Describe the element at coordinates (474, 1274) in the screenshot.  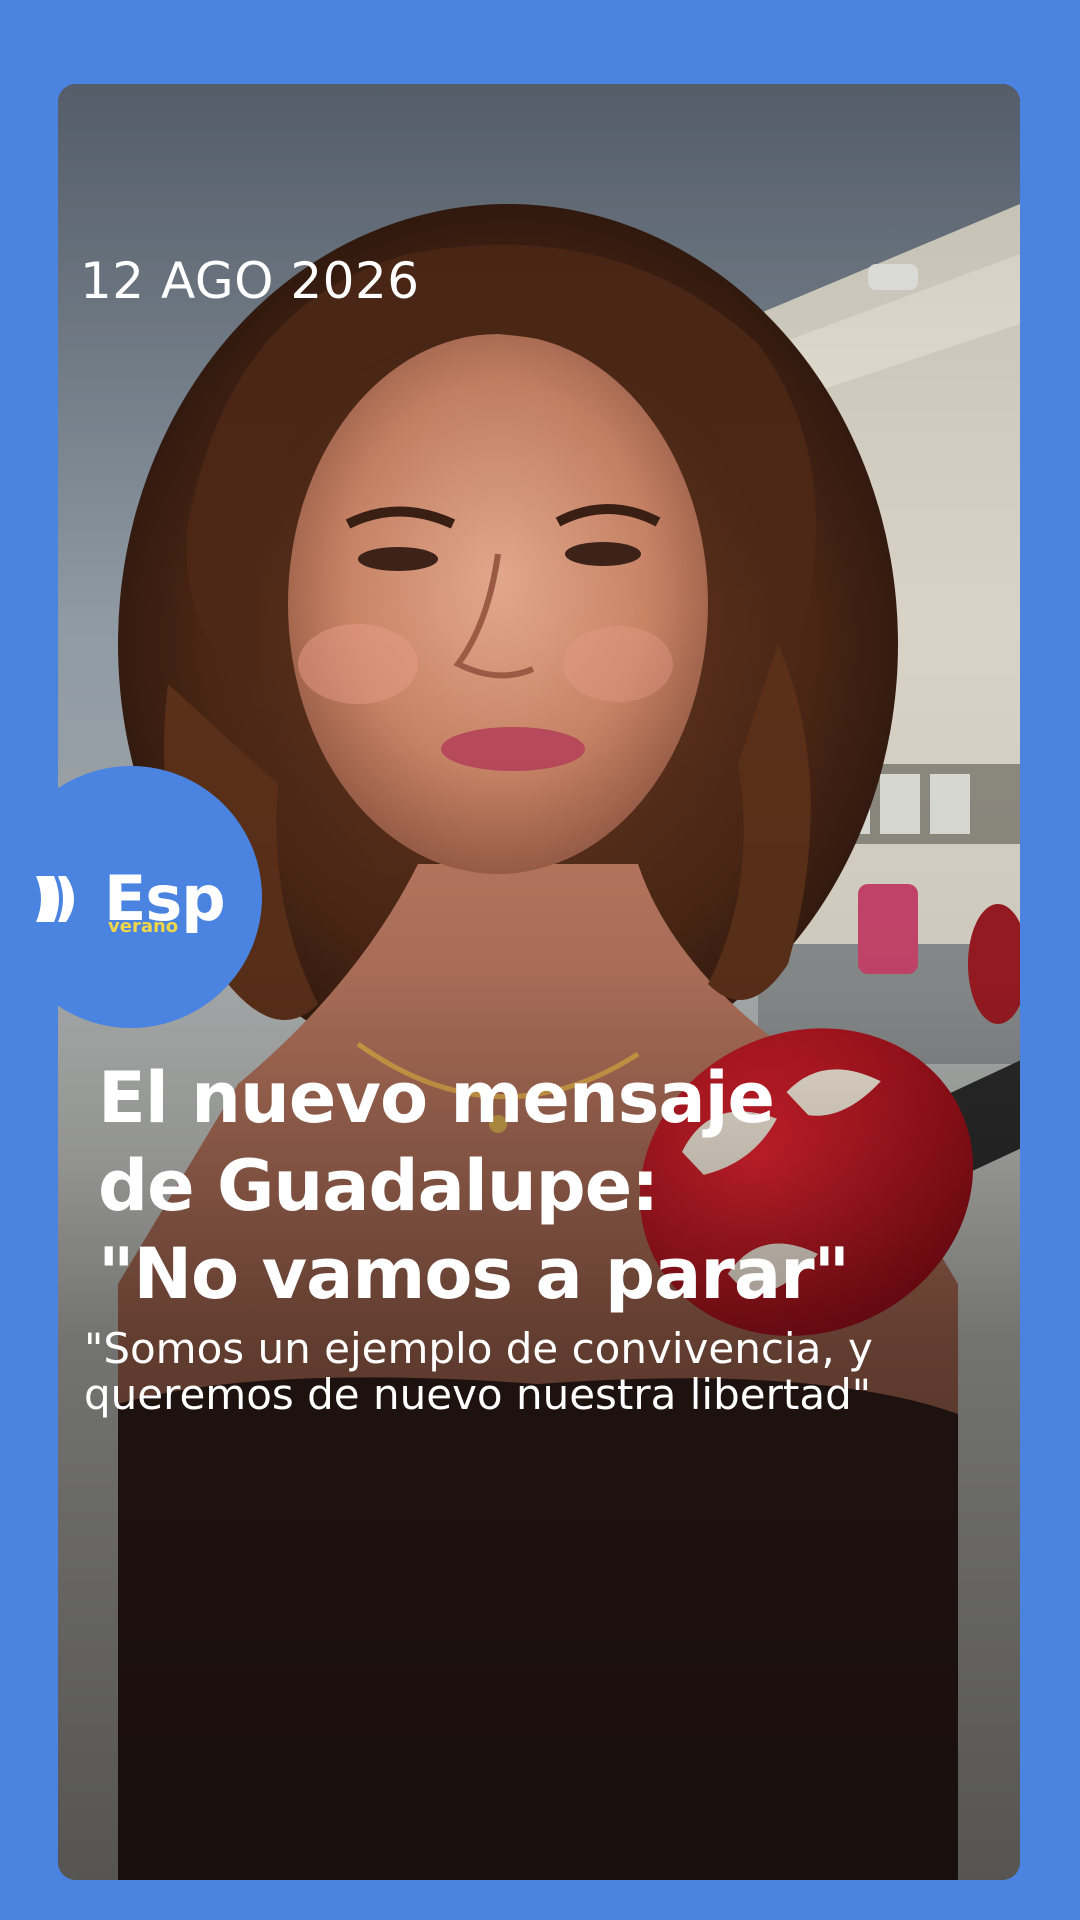
I see `headline-line: "No vamos a parar"` at that location.